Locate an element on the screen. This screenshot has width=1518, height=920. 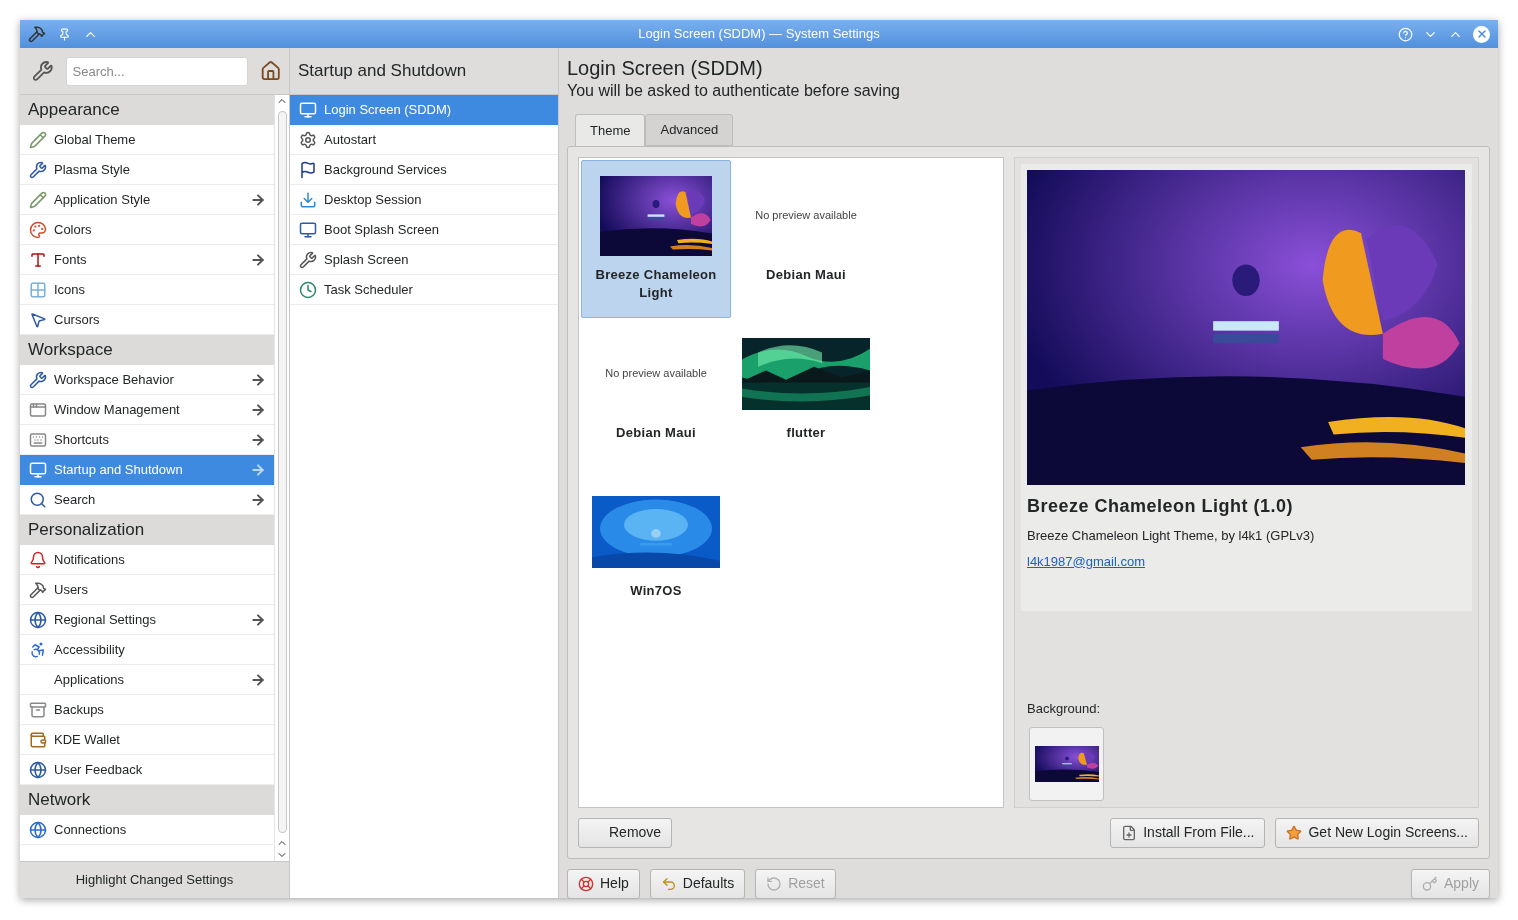
sidebar-item: Accessibility is located at coordinates (147, 650).